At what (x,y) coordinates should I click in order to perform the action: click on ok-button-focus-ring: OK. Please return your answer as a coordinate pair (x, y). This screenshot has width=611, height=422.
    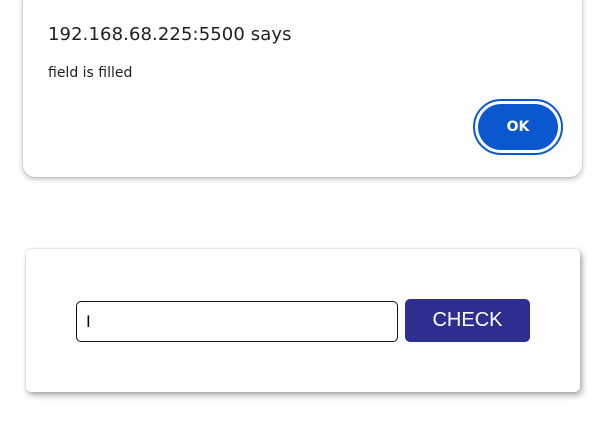
    Looking at the image, I should click on (518, 127).